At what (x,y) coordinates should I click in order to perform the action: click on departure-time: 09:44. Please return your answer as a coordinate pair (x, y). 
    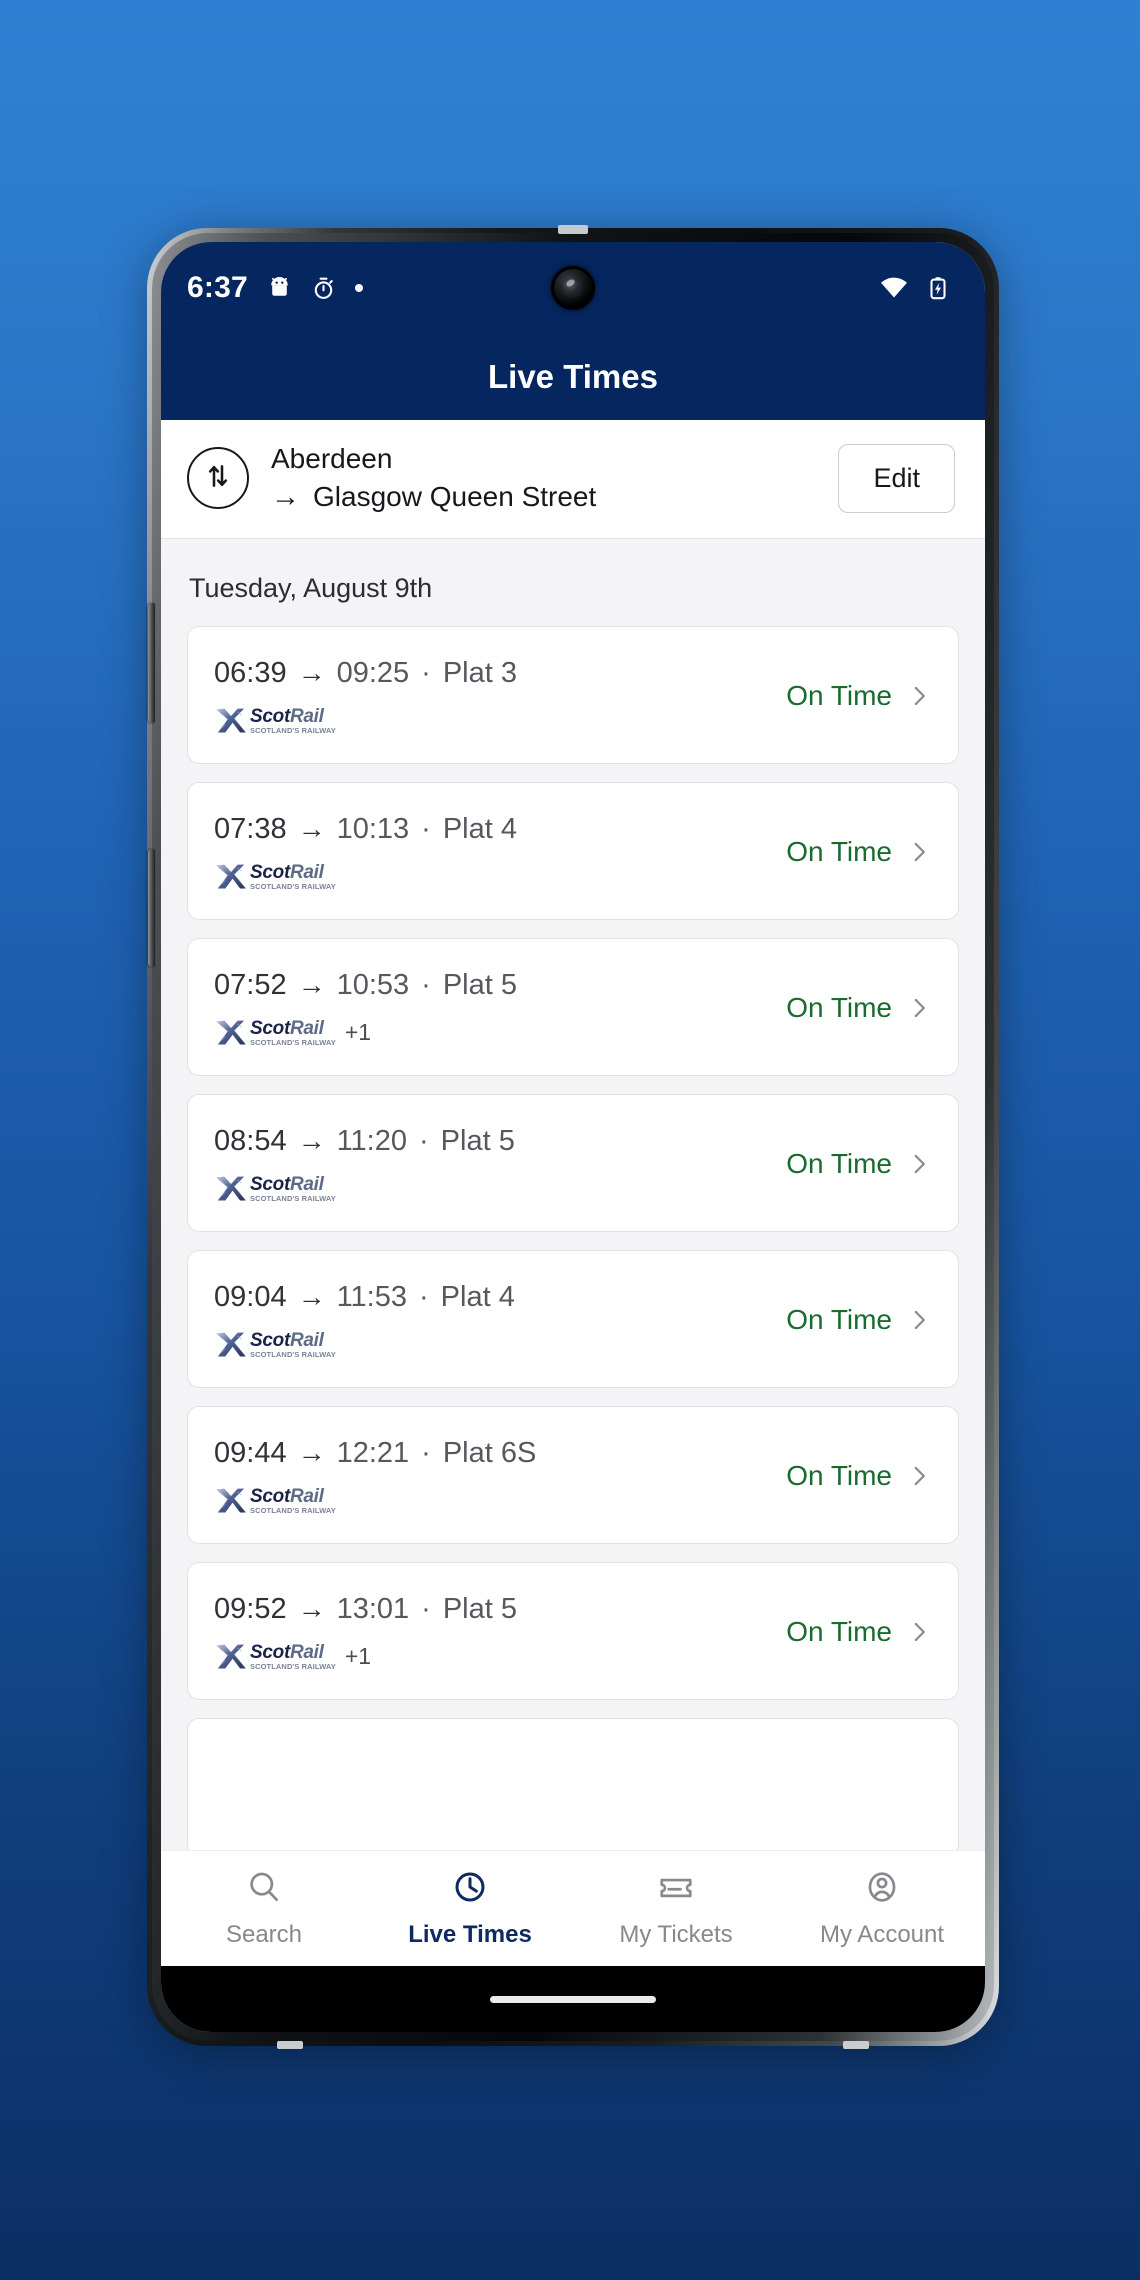
    Looking at the image, I should click on (250, 1452).